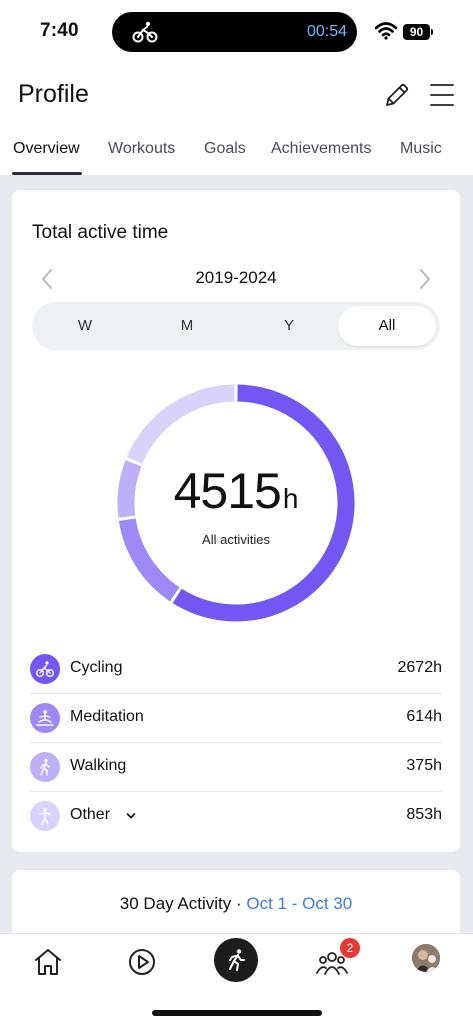 The image size is (473, 1024). I want to click on legend-label: Meditation, so click(107, 716).